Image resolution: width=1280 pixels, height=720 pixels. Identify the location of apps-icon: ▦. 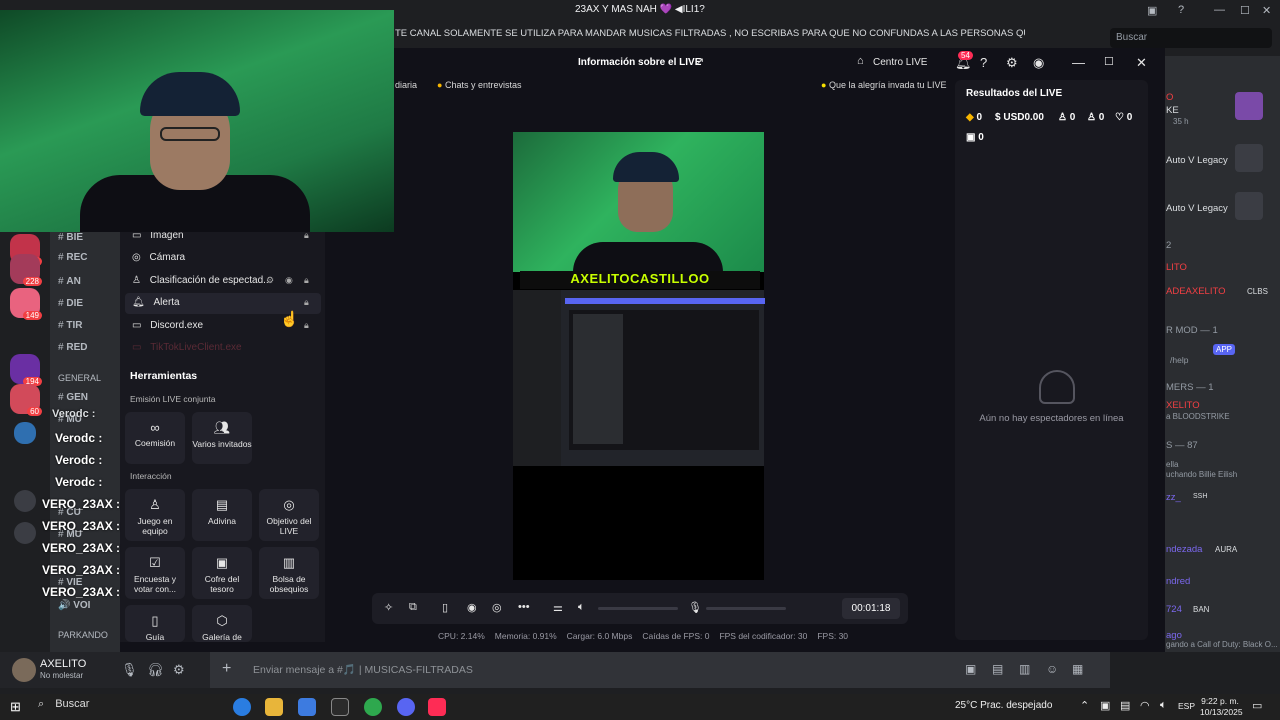
(1077, 669).